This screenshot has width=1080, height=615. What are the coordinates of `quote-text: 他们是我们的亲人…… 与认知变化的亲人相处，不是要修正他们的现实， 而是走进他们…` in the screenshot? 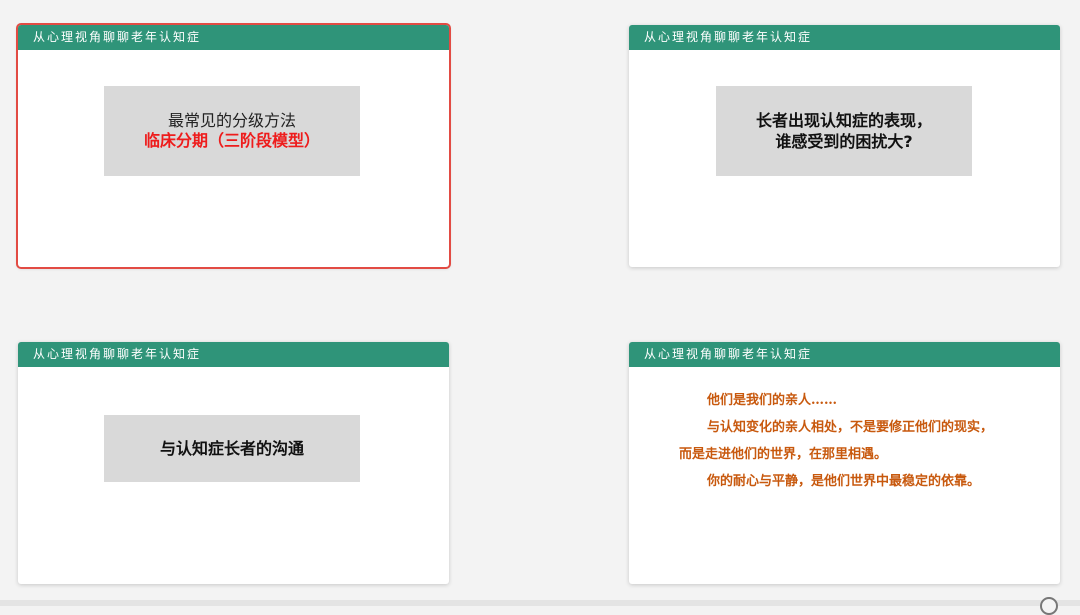 It's located at (864, 441).